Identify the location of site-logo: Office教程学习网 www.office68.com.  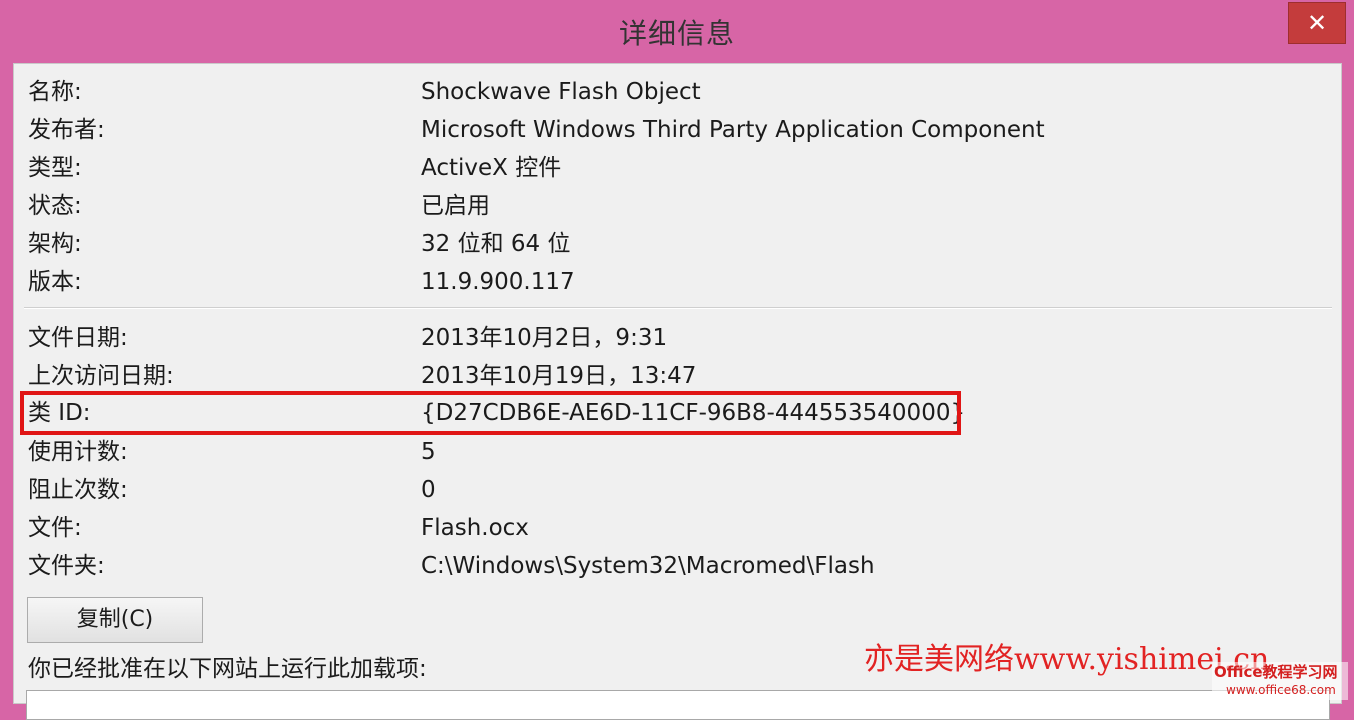
(1280, 681).